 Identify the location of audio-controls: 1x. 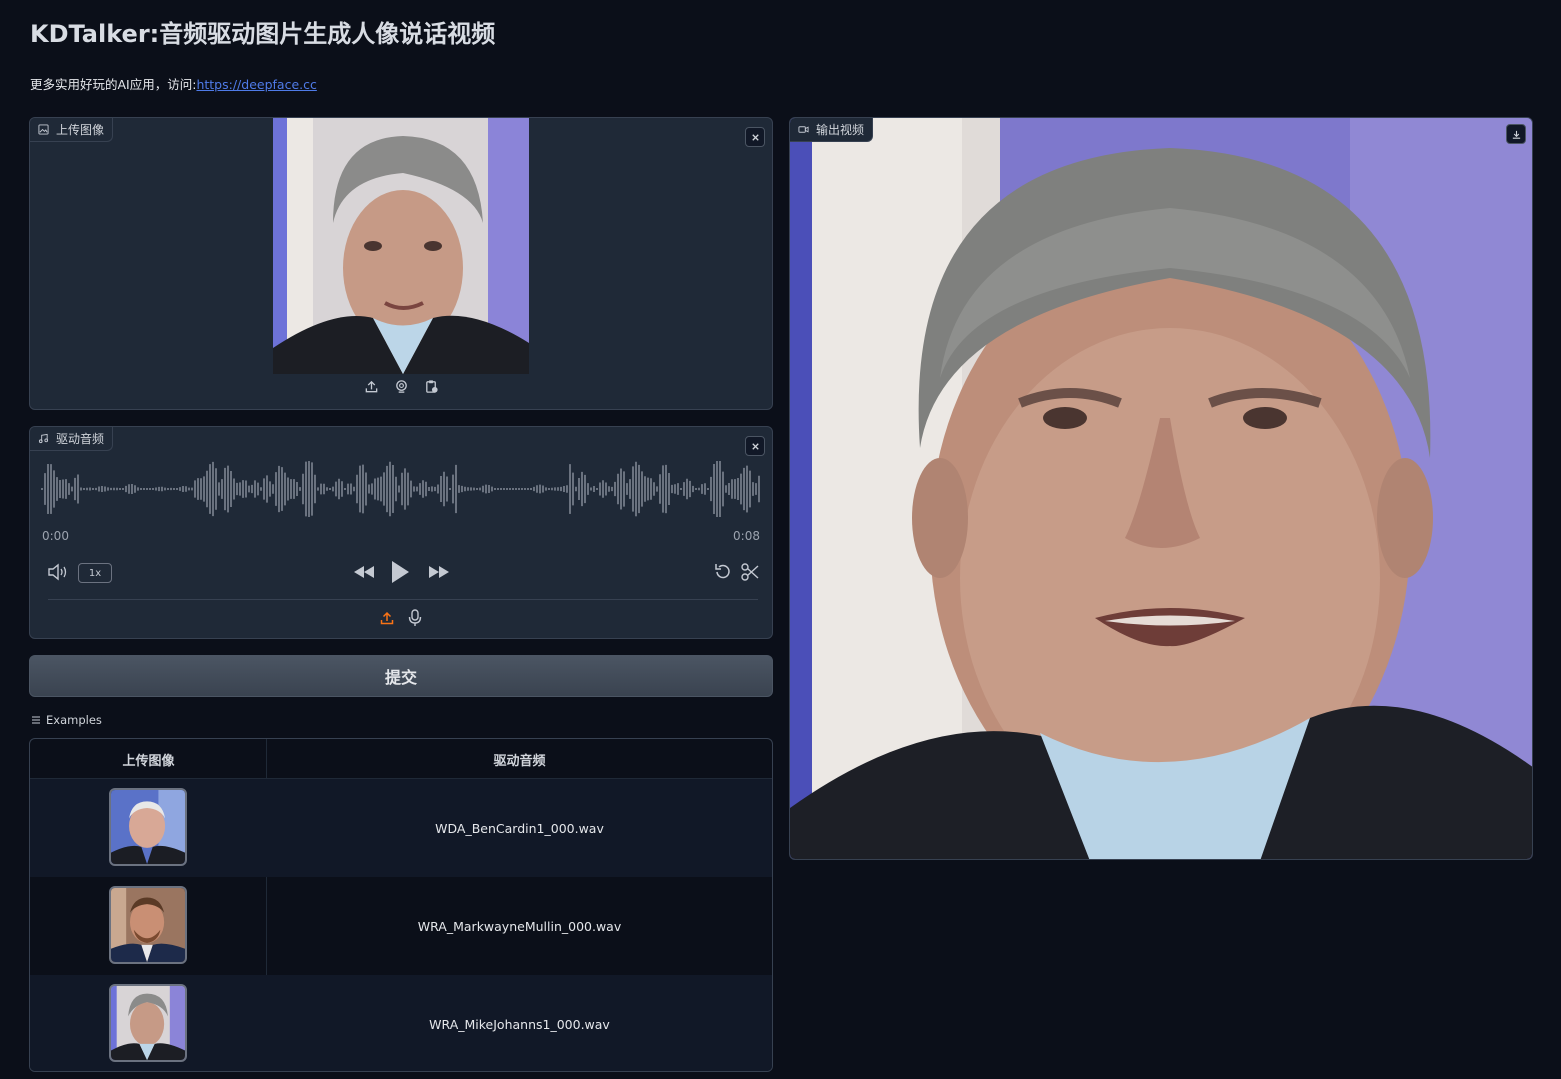
(401, 572).